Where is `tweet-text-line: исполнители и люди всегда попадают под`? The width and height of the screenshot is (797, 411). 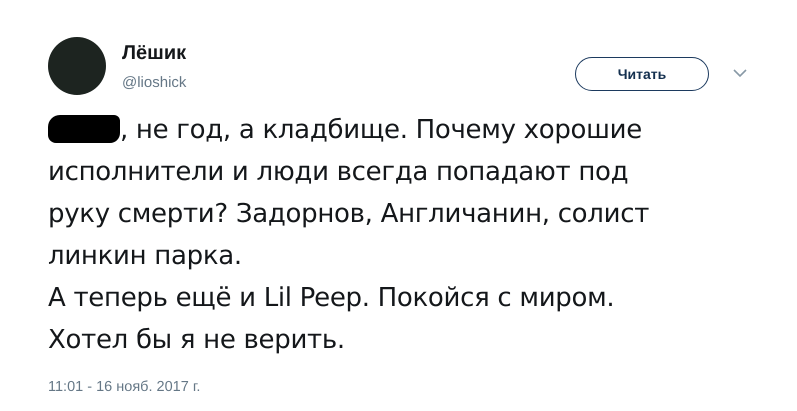
tweet-text-line: исполнители и люди всегда попадают под is located at coordinates (338, 172).